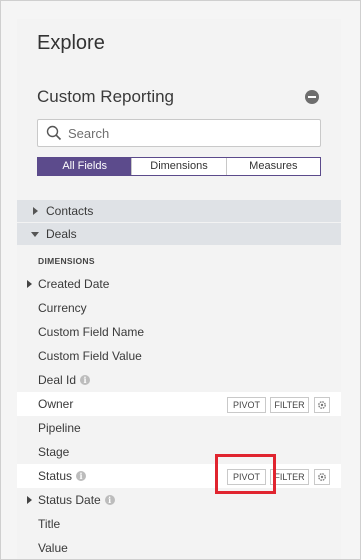 This screenshot has height=560, width=361. What do you see at coordinates (179, 308) in the screenshot?
I see `field-row-currency: Currency` at bounding box center [179, 308].